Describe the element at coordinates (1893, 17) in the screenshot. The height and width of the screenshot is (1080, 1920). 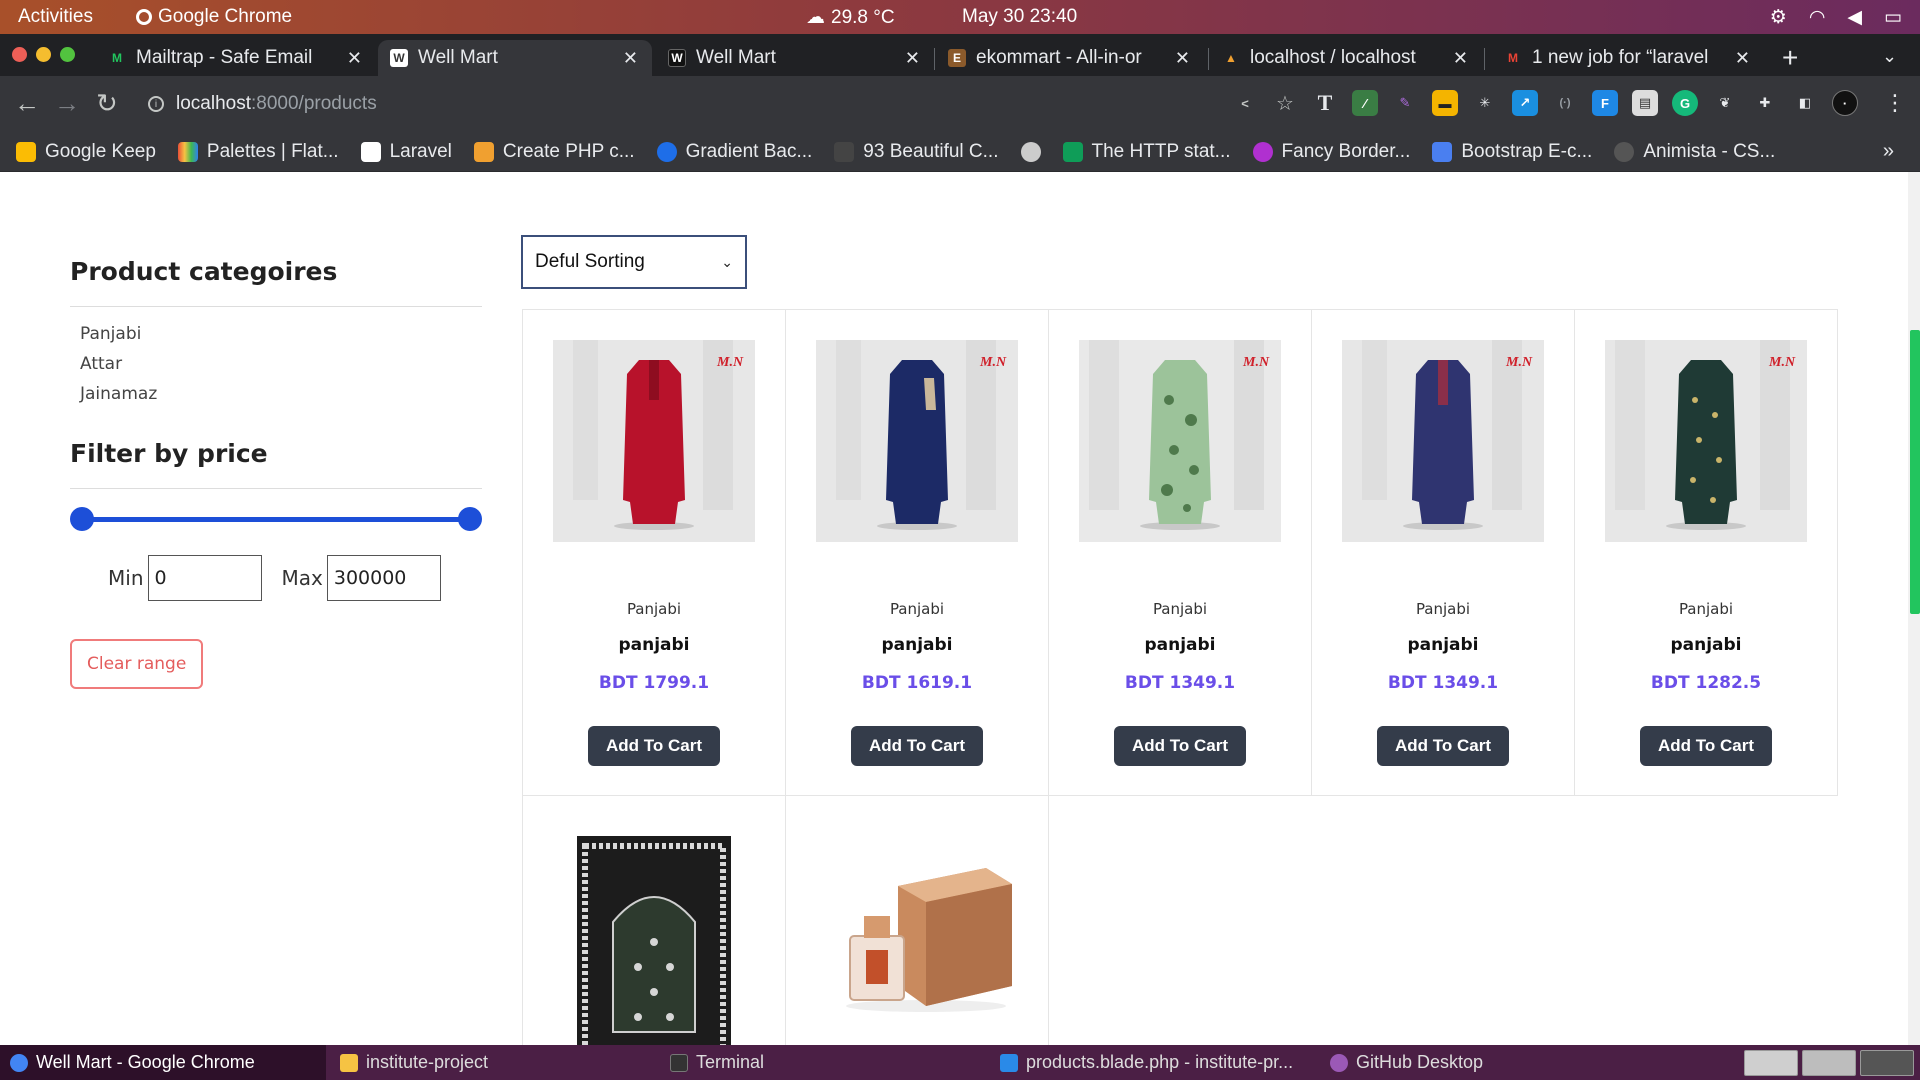
I see `battery-icon: ▭` at that location.